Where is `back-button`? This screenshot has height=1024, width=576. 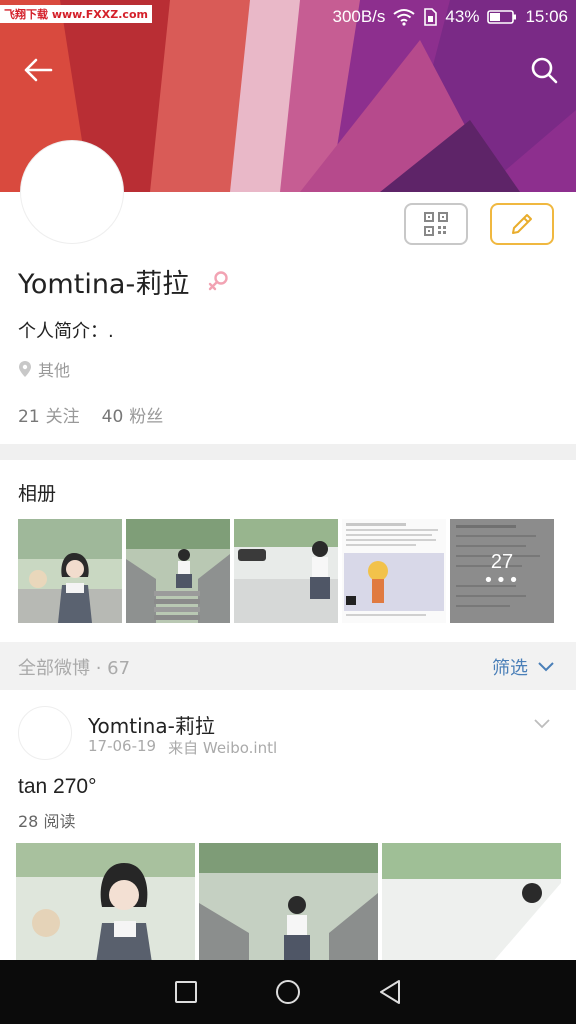
back-button is located at coordinates (38, 70).